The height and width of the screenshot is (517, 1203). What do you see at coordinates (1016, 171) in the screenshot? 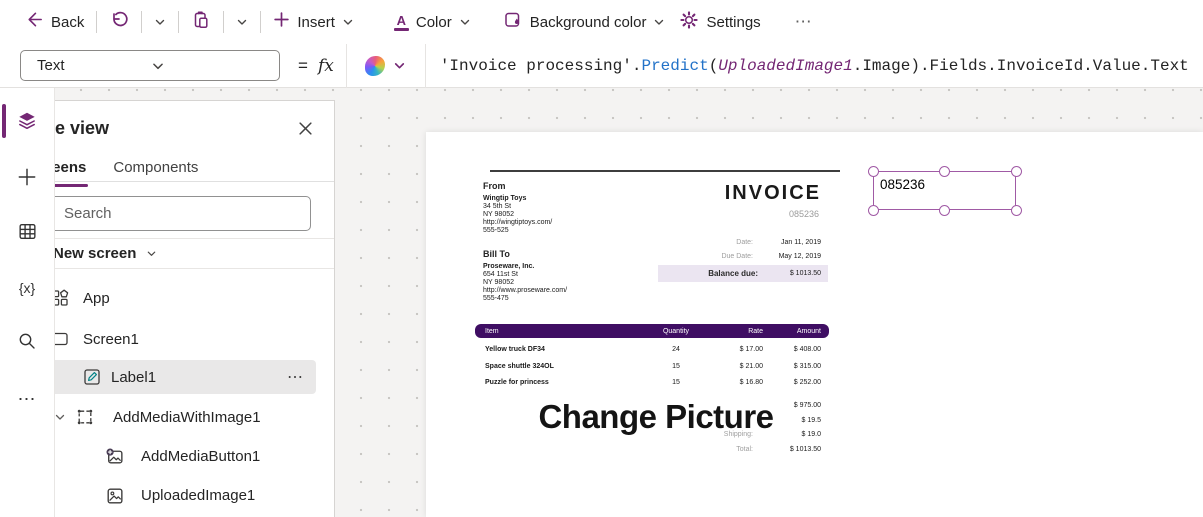
I see `resize-handle-top-right` at bounding box center [1016, 171].